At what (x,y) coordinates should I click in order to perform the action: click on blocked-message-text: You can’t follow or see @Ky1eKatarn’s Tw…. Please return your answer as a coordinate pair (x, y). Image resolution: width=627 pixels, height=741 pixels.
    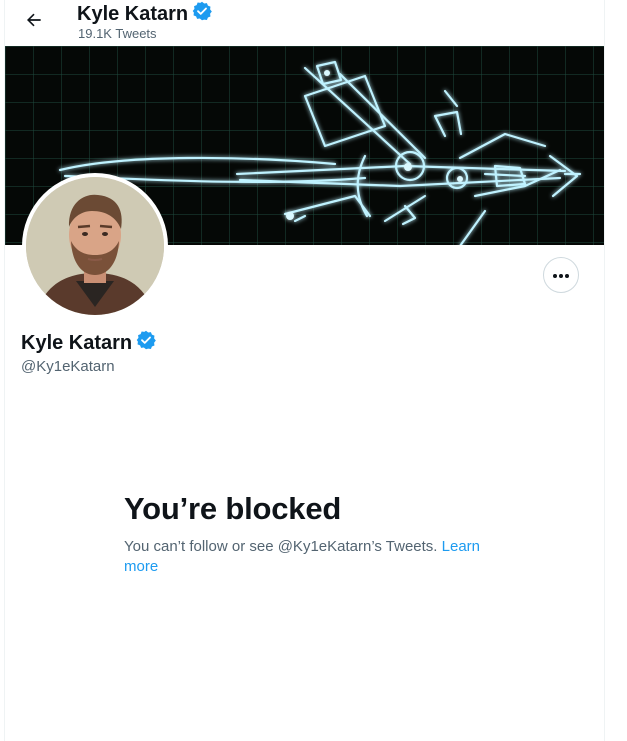
    Looking at the image, I should click on (283, 546).